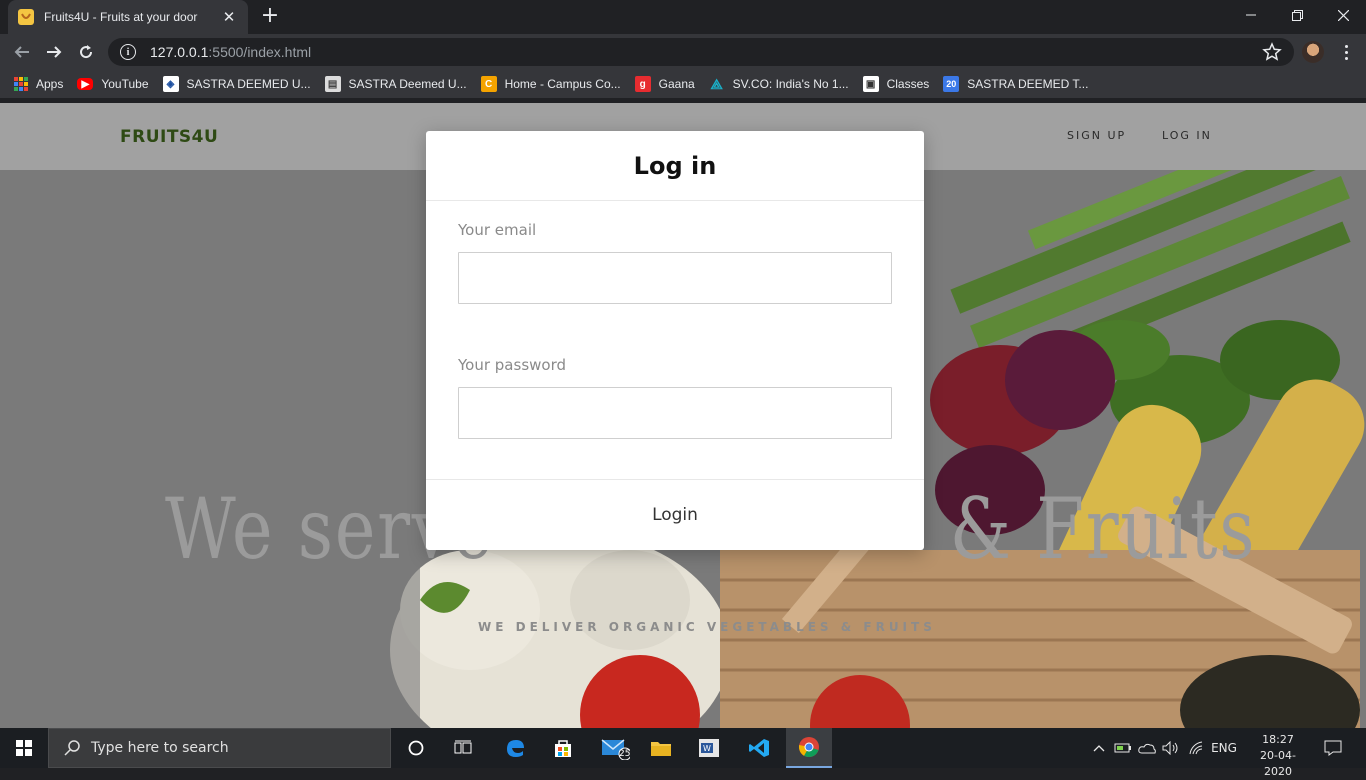  I want to click on folder-icon, so click(661, 749).